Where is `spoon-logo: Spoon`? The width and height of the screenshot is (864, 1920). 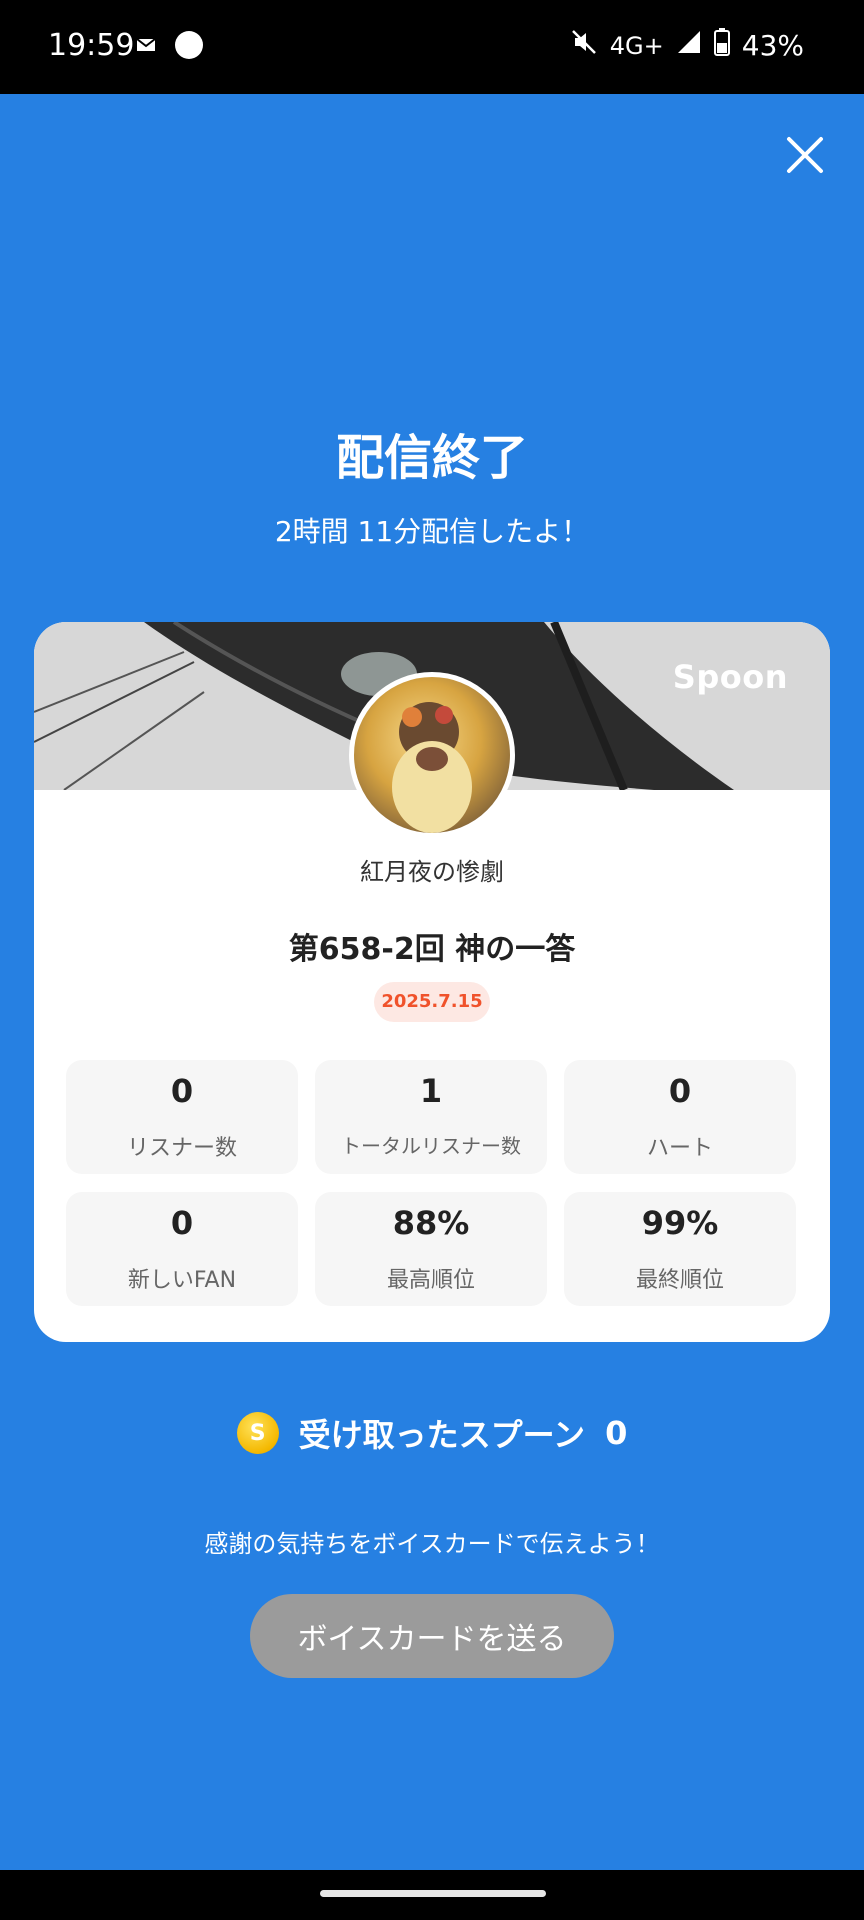
spoon-logo: Spoon is located at coordinates (730, 677).